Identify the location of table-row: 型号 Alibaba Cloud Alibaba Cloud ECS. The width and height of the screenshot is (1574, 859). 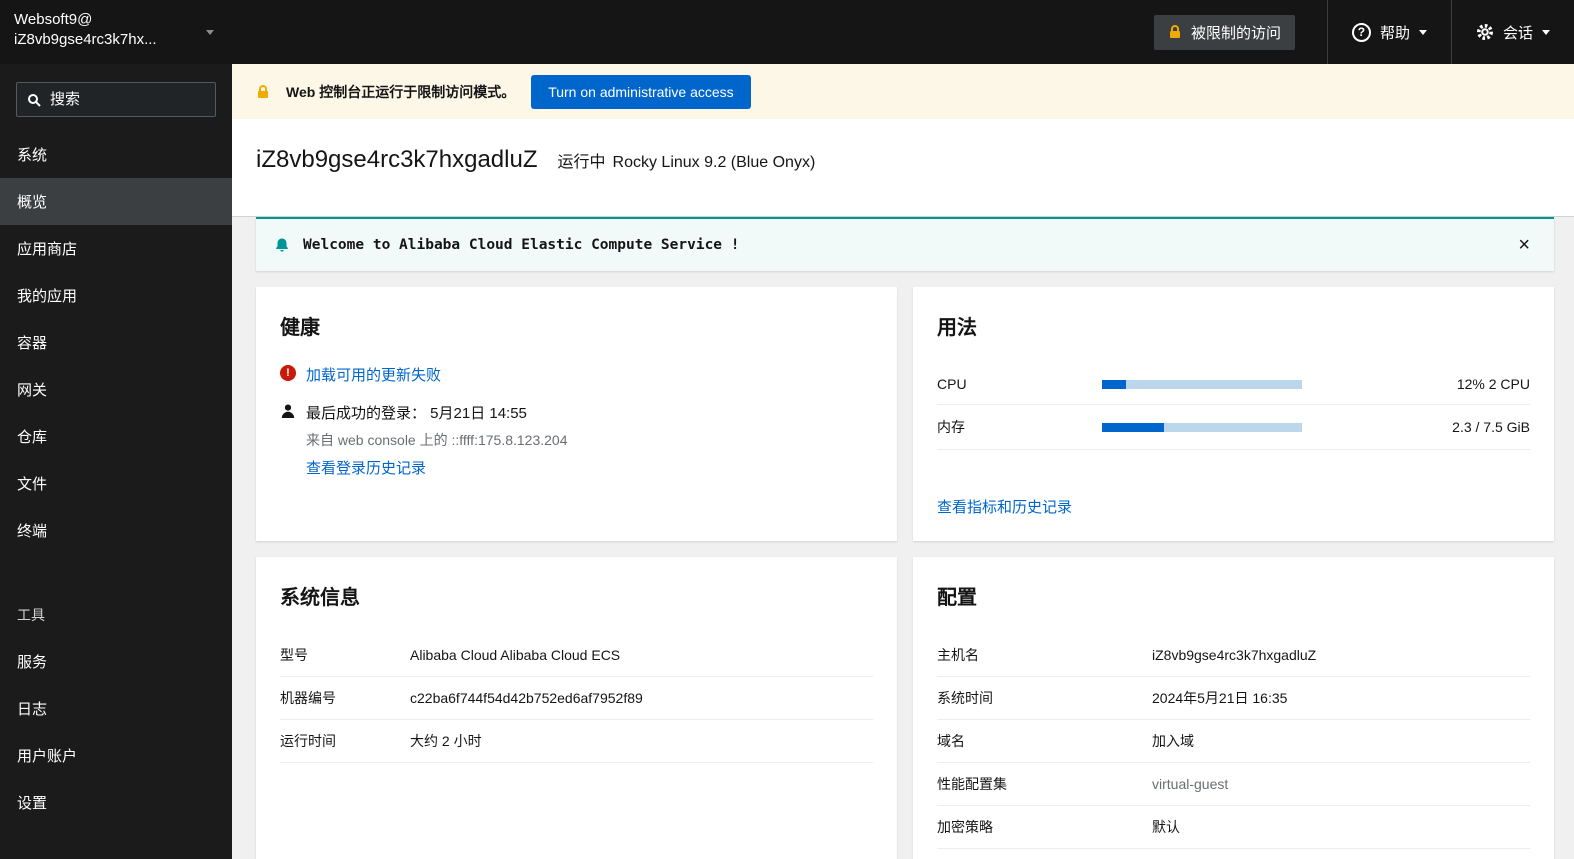
(576, 655).